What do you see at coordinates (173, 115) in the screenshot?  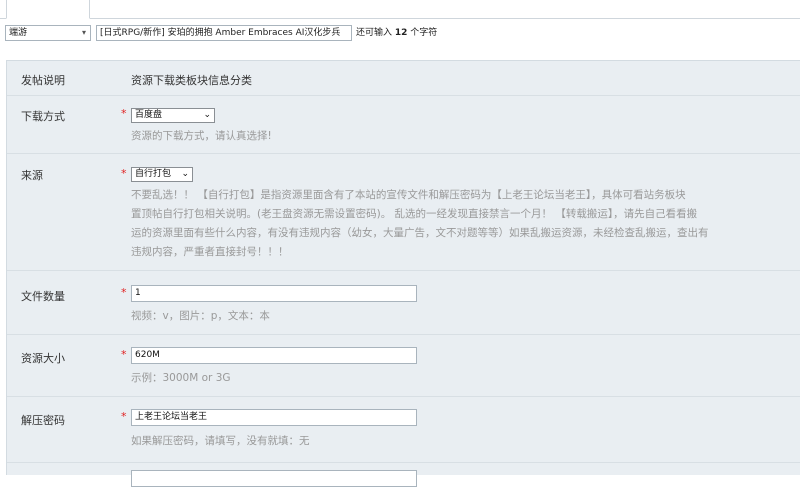 I see `download-method-select: 百度盘 ⌄` at bounding box center [173, 115].